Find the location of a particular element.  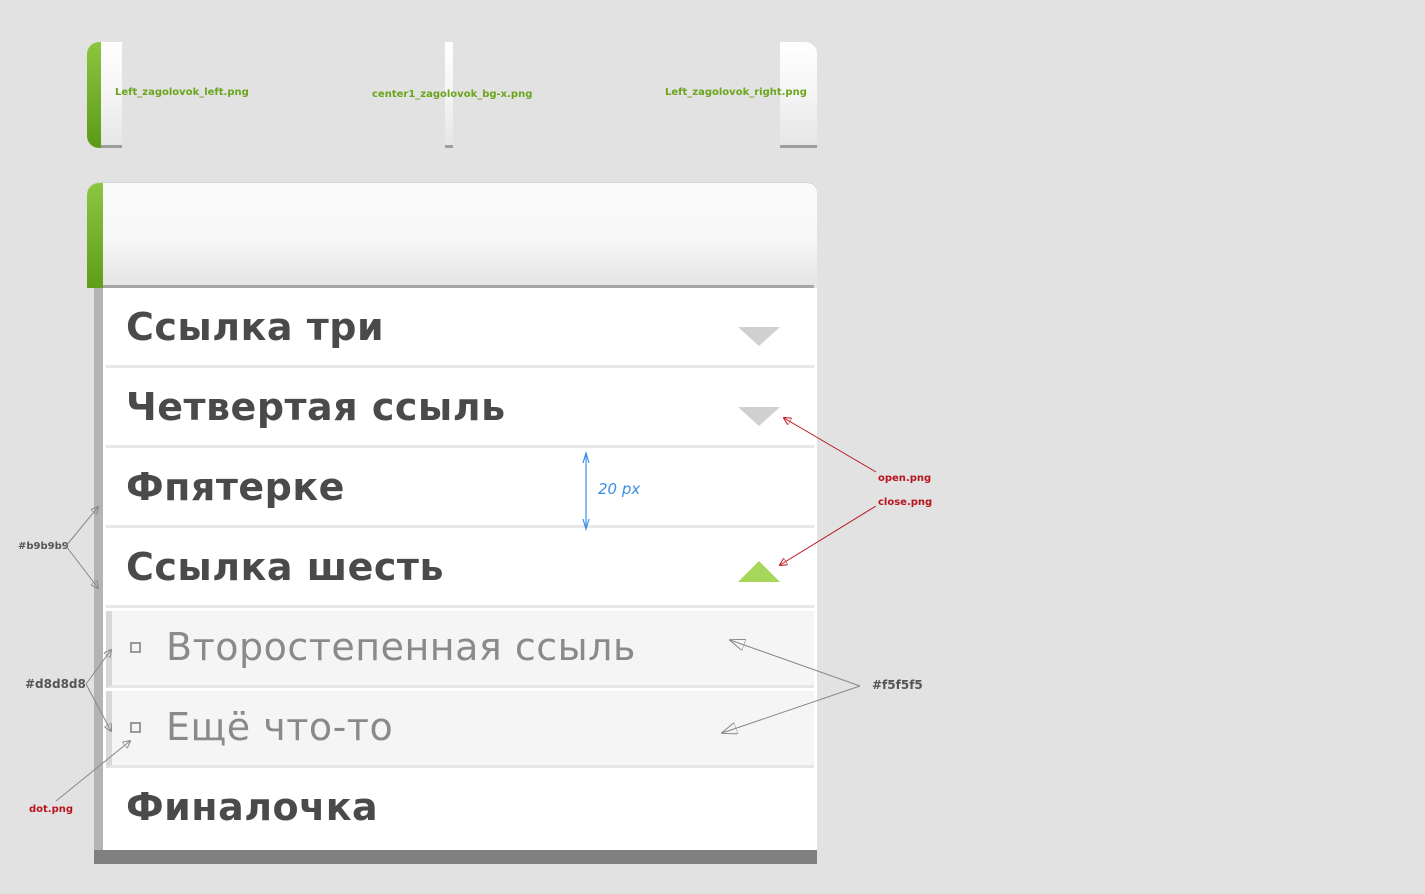

close-png-leader is located at coordinates (828, 535).